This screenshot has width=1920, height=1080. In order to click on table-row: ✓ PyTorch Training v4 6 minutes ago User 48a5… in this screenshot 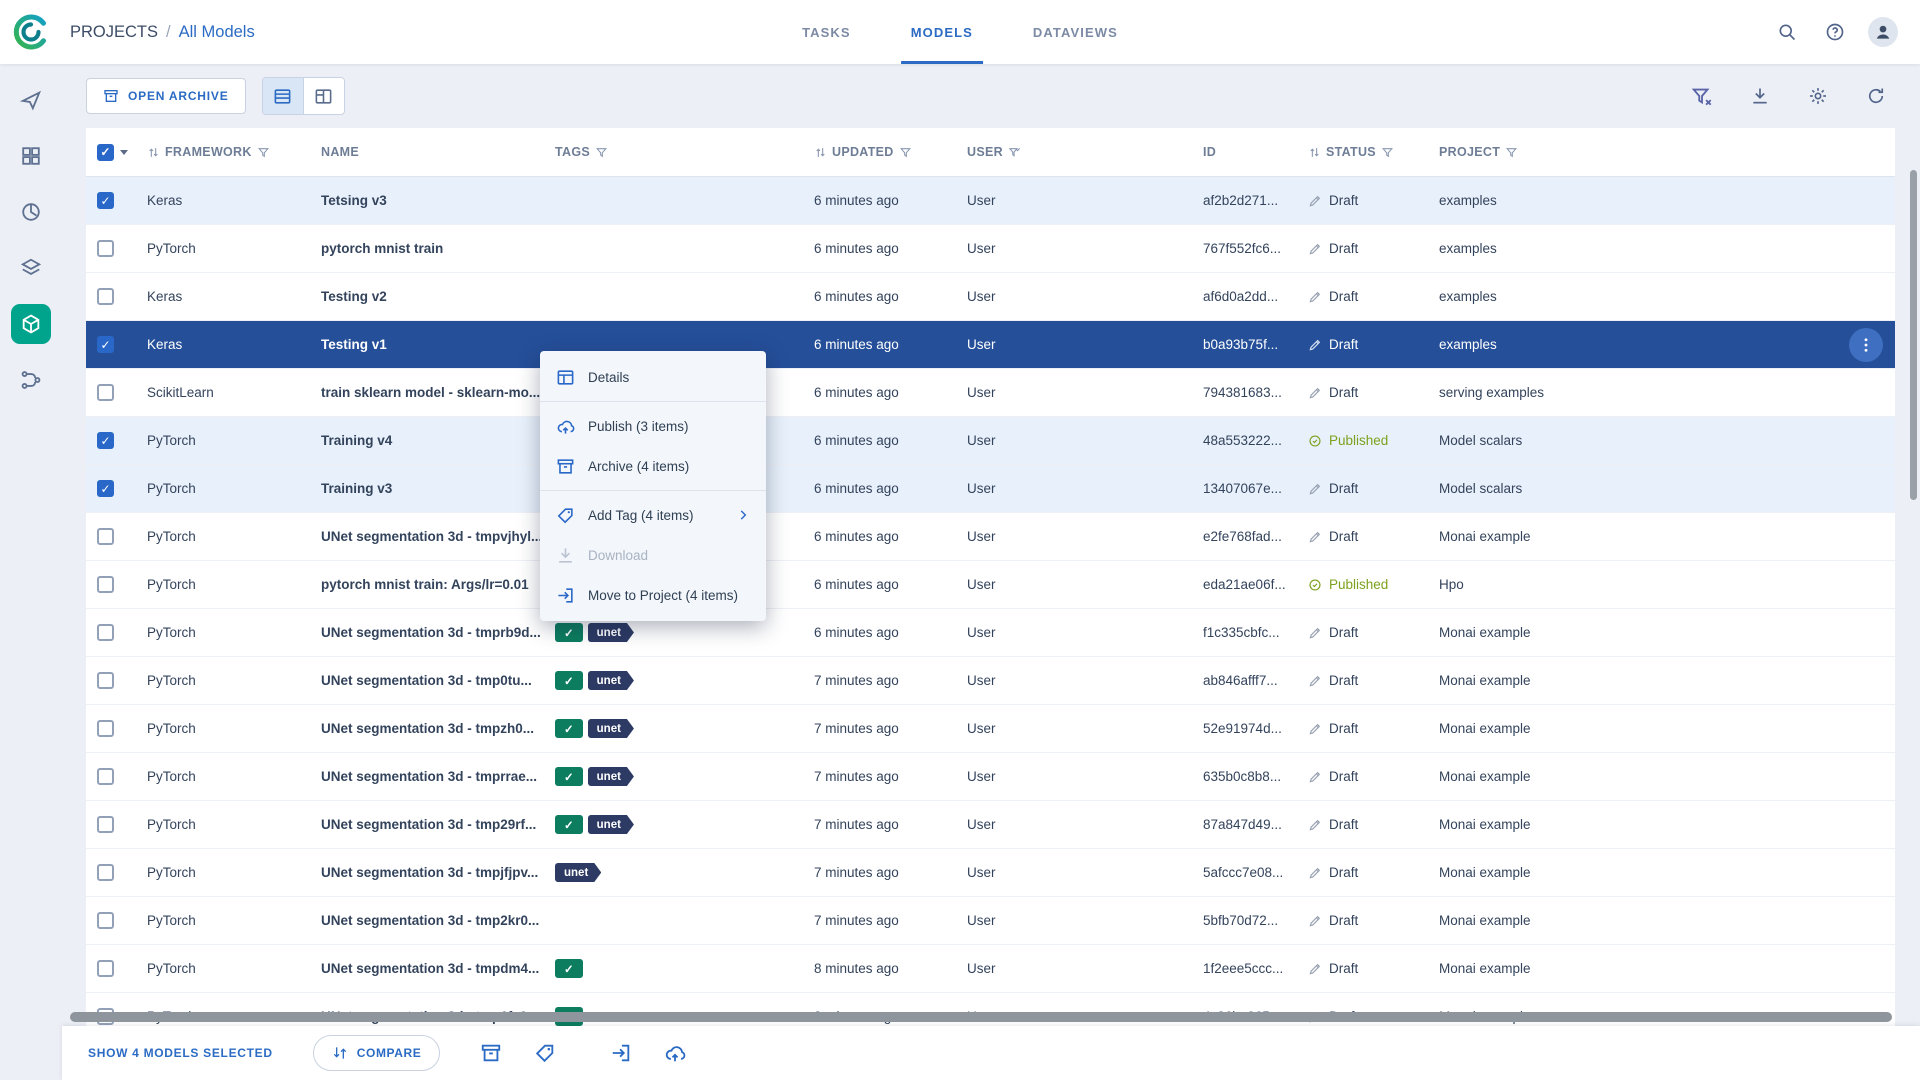, I will do `click(990, 441)`.